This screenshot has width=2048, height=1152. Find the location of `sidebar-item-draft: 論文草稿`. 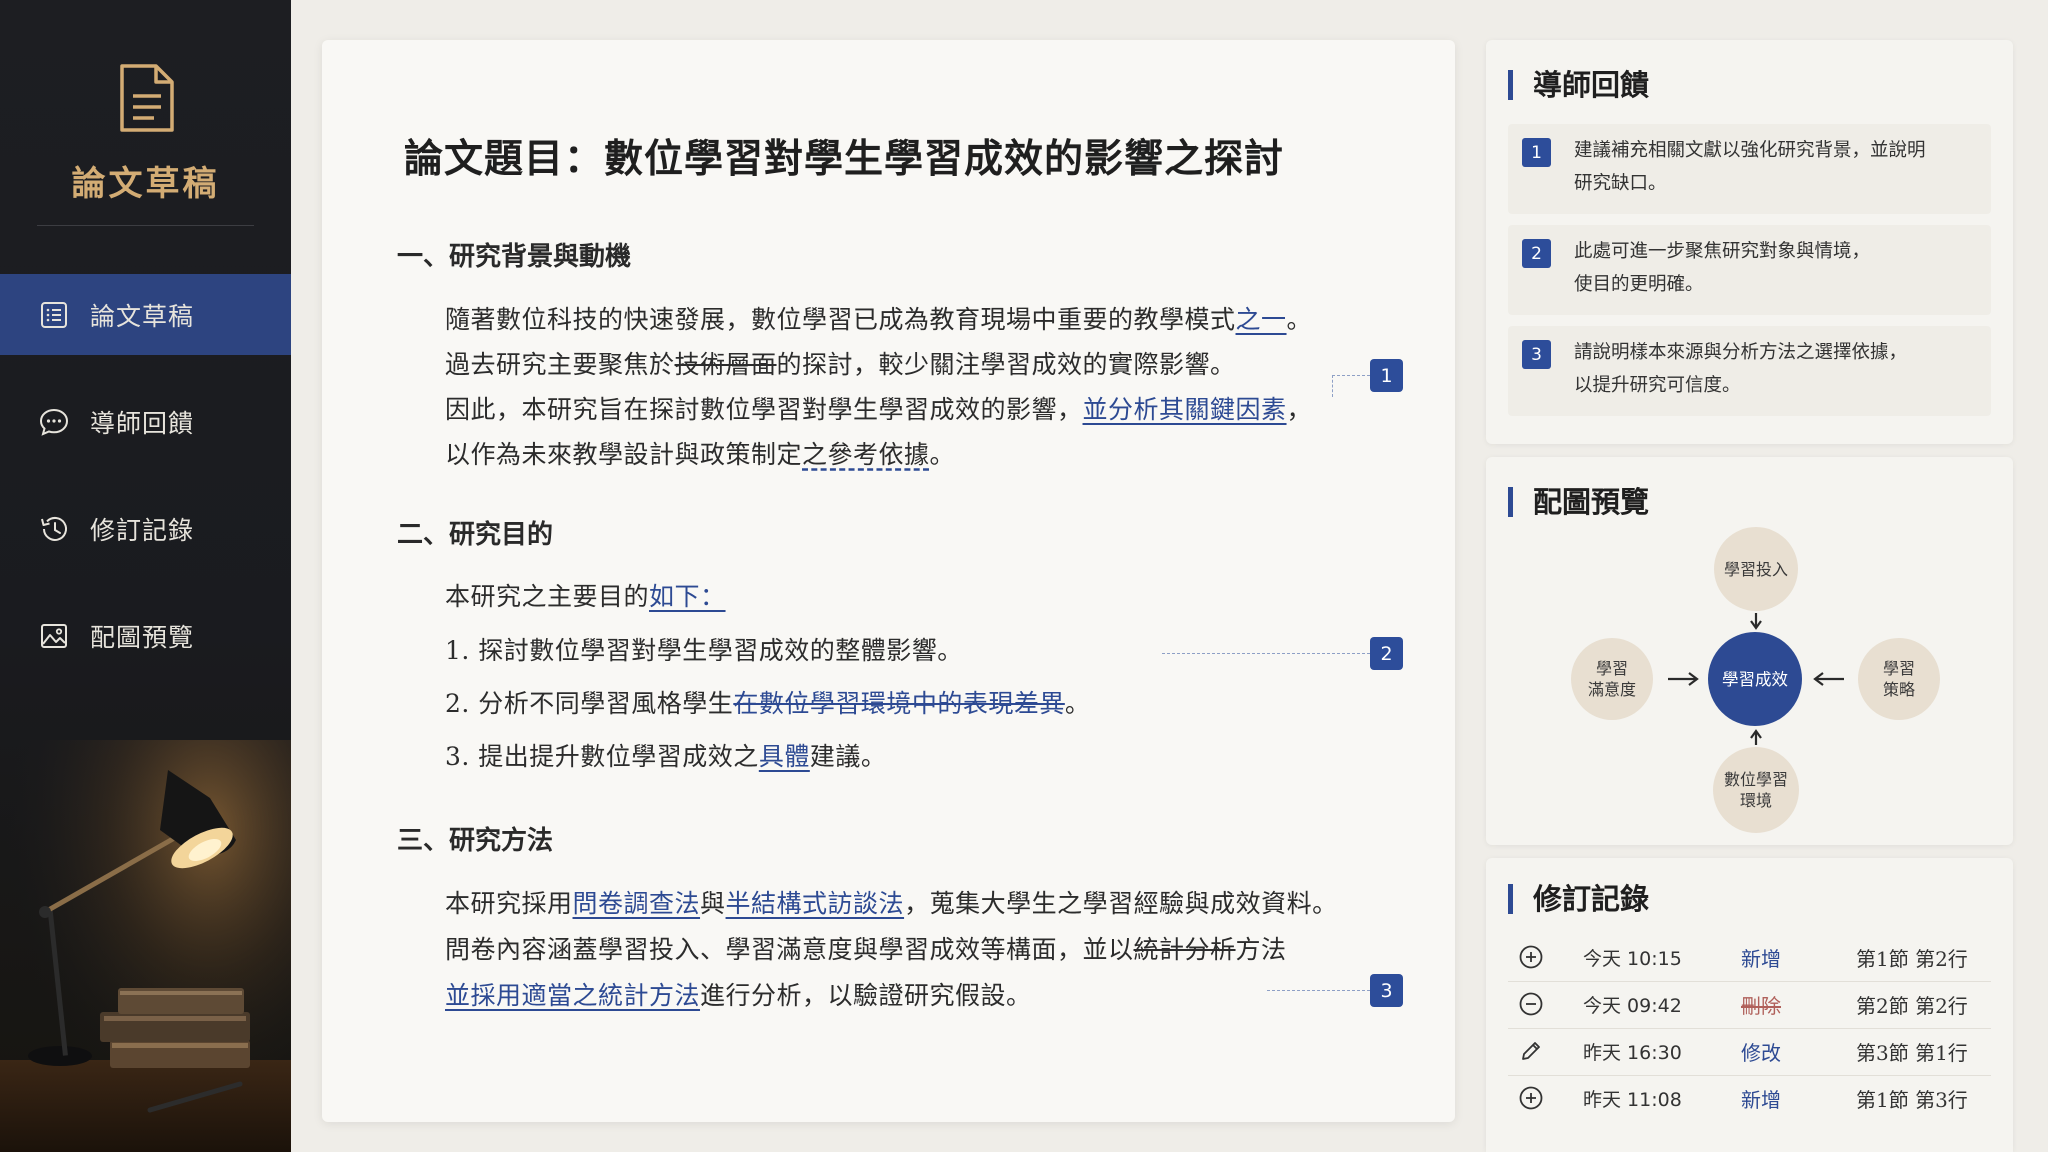

sidebar-item-draft: 論文草稿 is located at coordinates (145, 314).